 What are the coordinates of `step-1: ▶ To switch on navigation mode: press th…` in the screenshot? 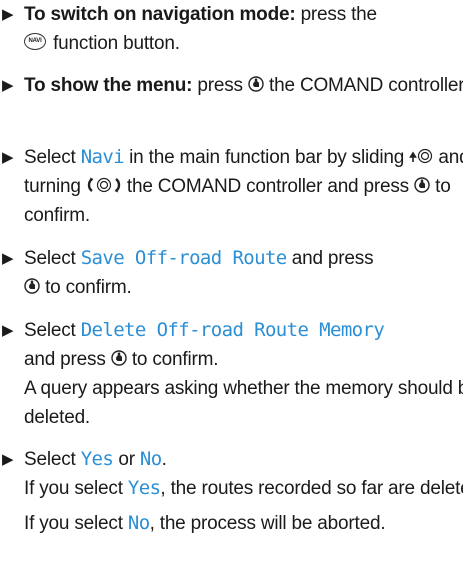 It's located at (231, 29).